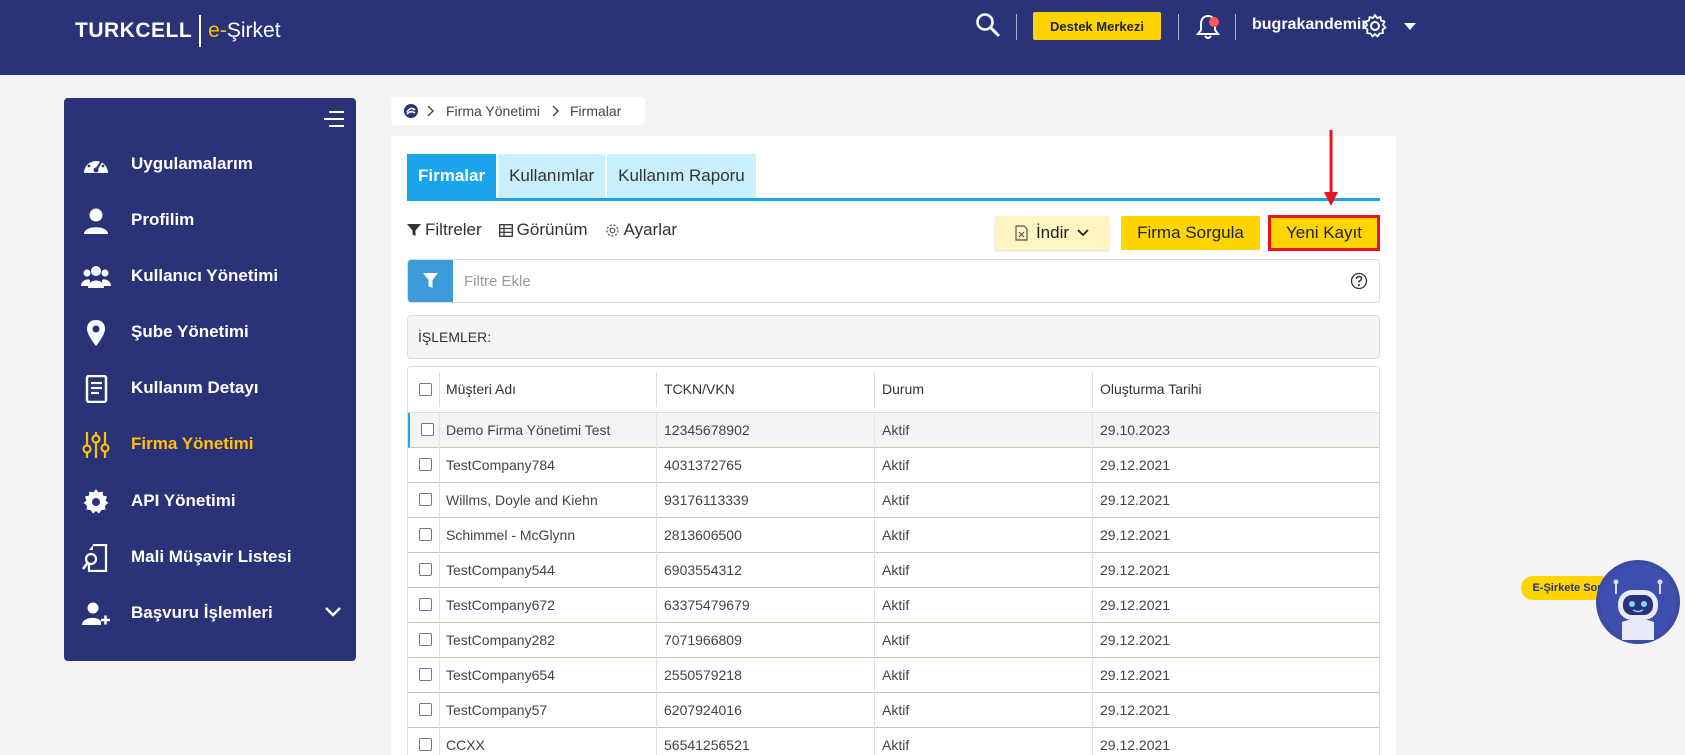 This screenshot has height=755, width=1685. I want to click on tab-kullanim-raporu: Kullanım Raporu, so click(681, 176).